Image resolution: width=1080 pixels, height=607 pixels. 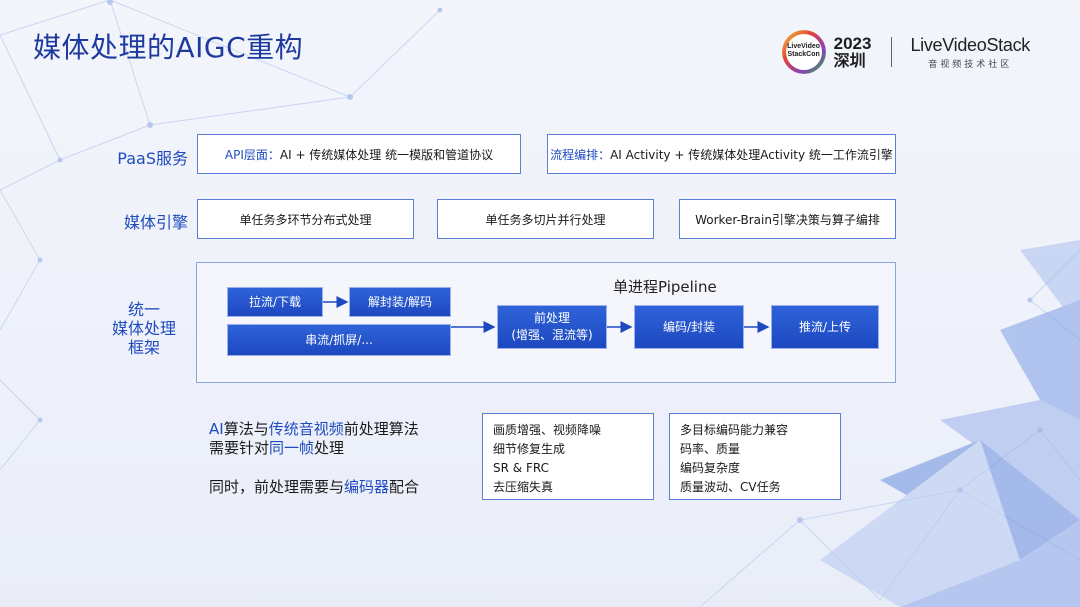 I want to click on note-text: 前处理算法, so click(x=381, y=429).